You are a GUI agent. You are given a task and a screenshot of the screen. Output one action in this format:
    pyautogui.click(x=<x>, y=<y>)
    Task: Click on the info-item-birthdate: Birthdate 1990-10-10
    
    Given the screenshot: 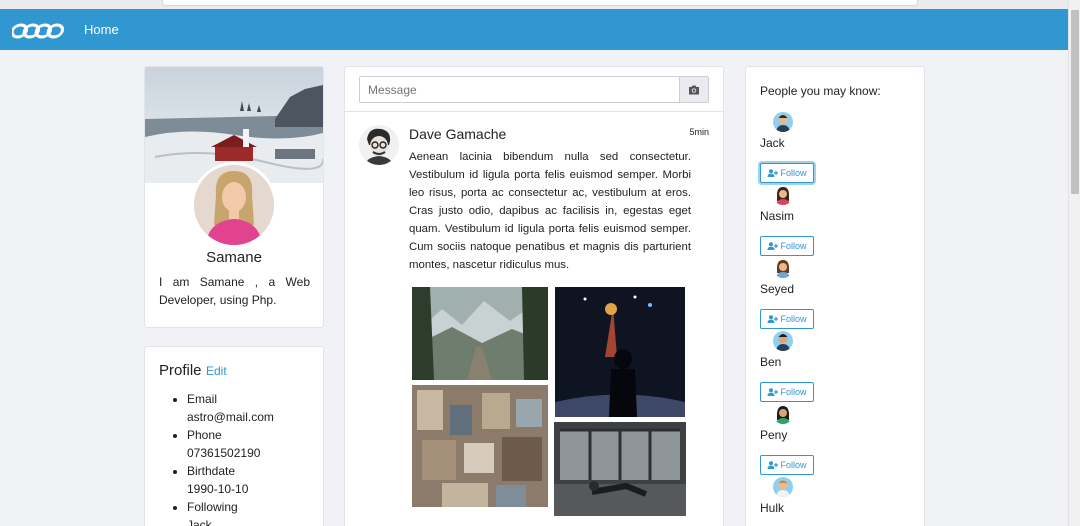 What is the action you would take?
    pyautogui.click(x=252, y=480)
    